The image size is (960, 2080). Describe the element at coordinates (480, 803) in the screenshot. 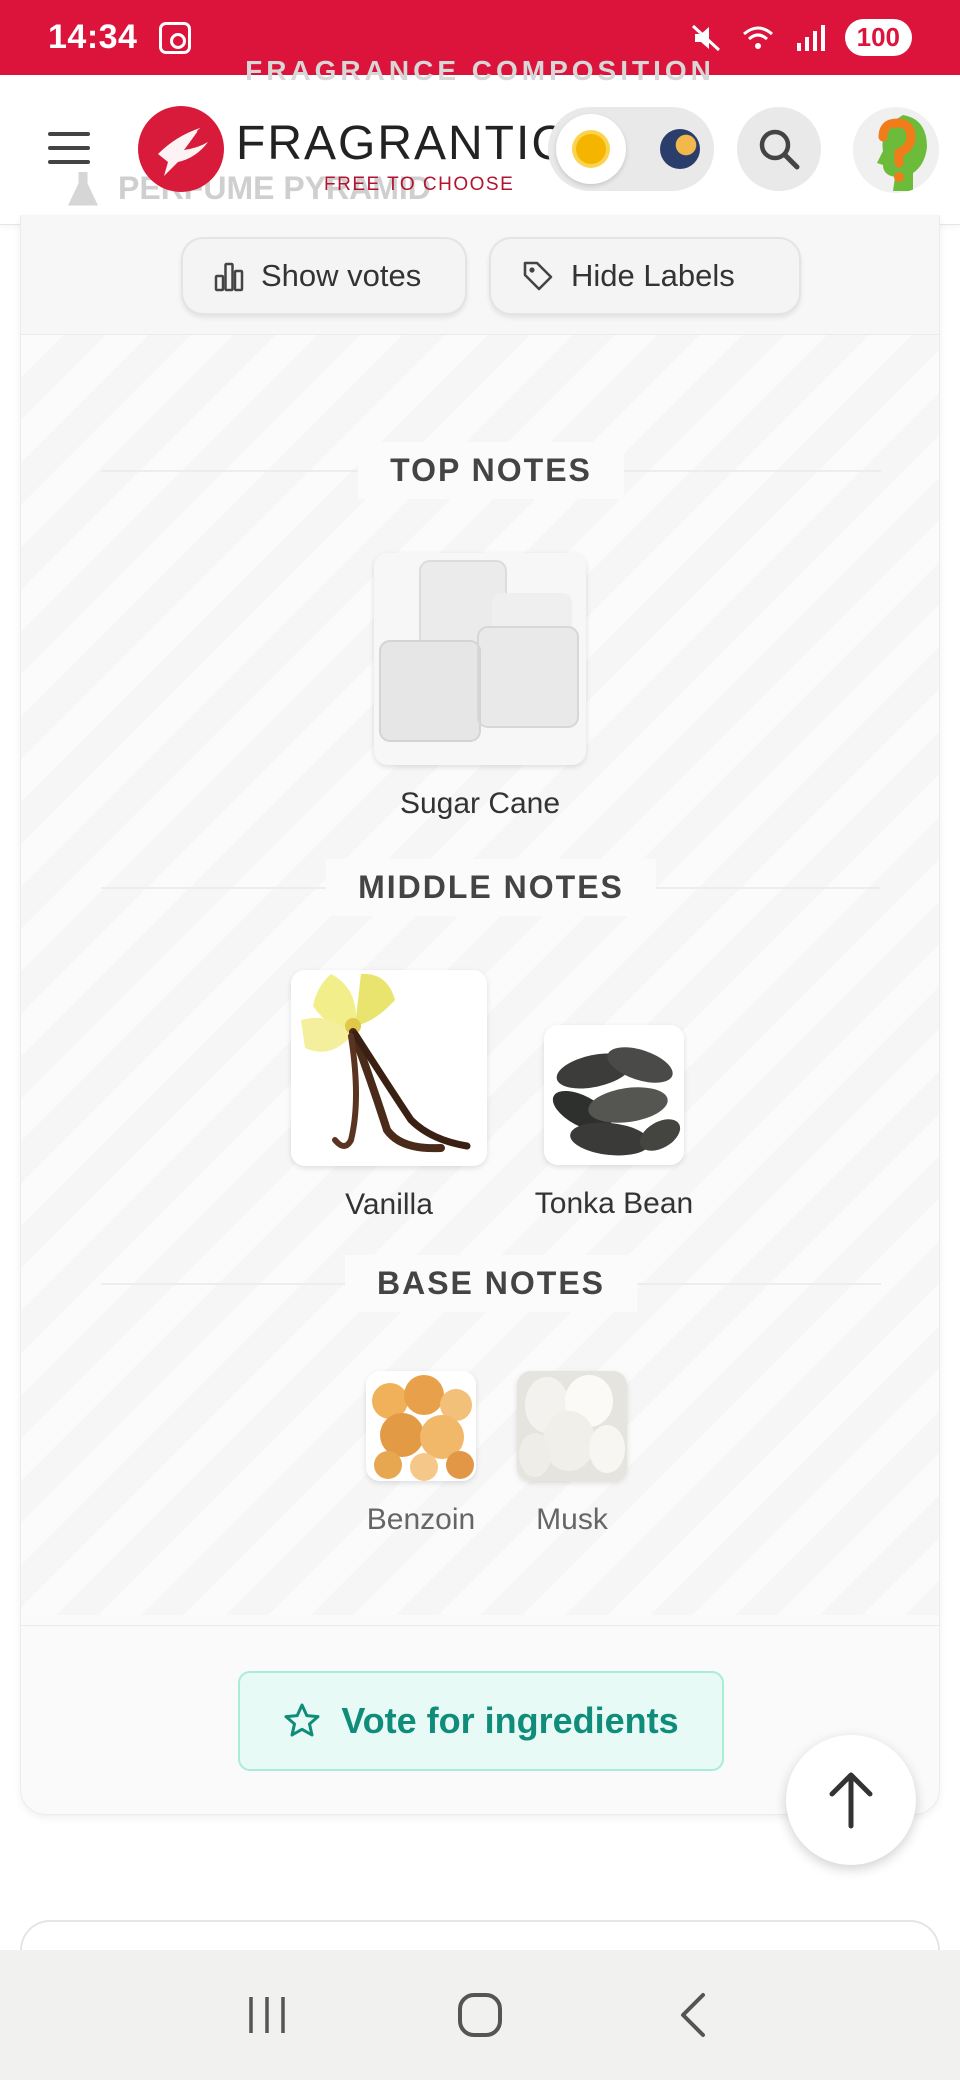

I see `note-label: Sugar Cane` at that location.